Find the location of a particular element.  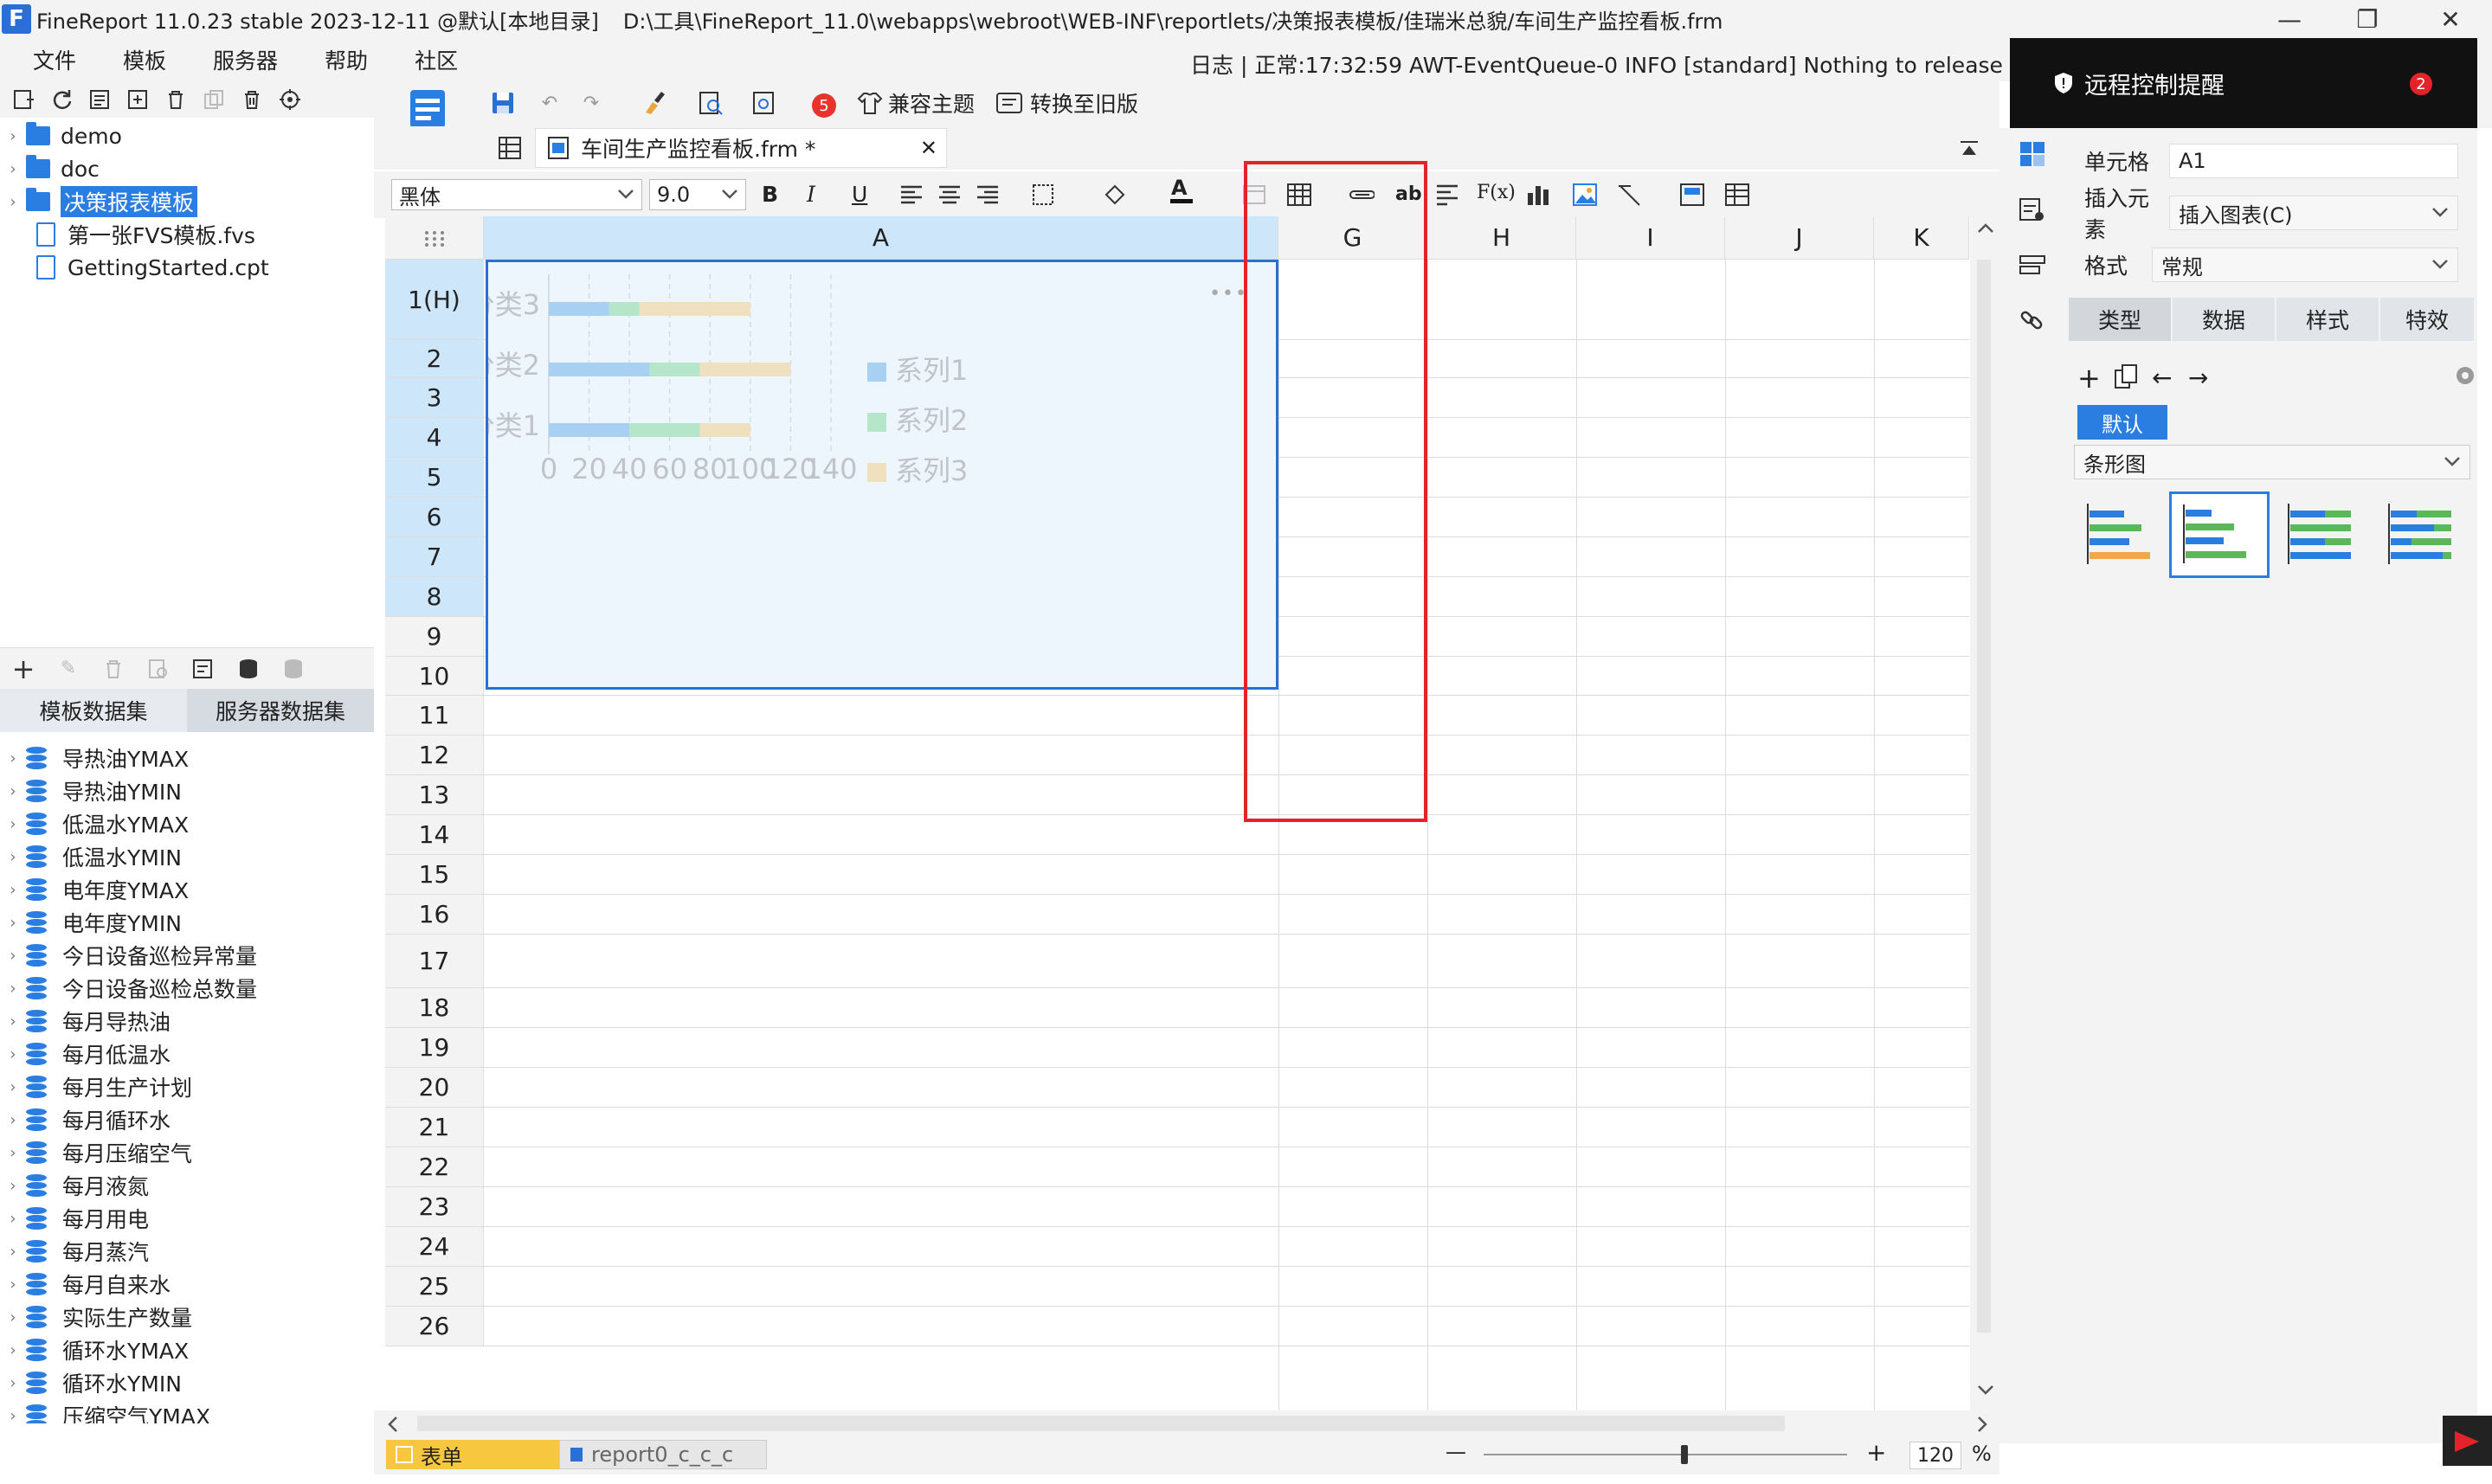

row-header: 3 is located at coordinates (434, 398).